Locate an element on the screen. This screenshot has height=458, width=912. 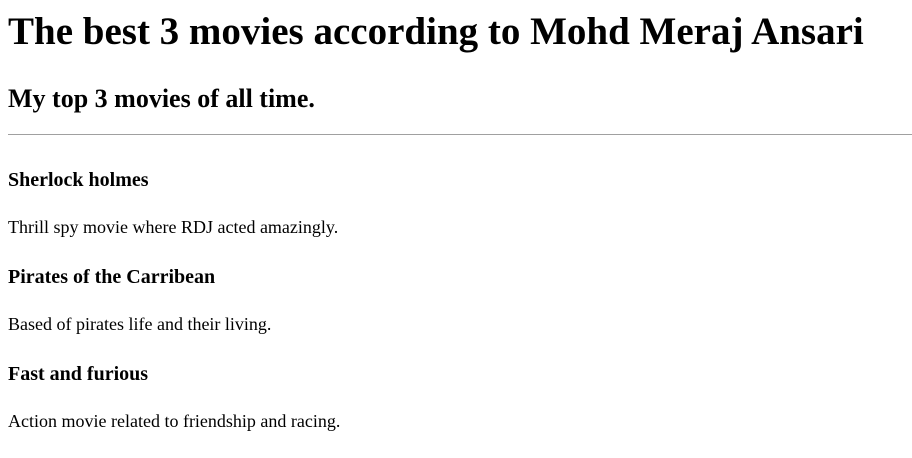
movie-title: Pirates of the Carribean is located at coordinates (112, 277).